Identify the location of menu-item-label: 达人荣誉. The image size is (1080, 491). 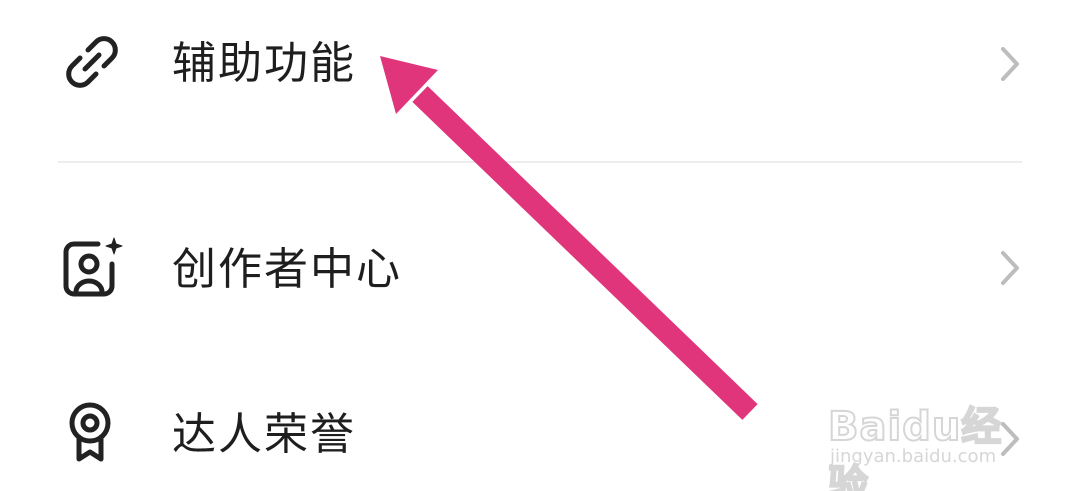
(264, 434).